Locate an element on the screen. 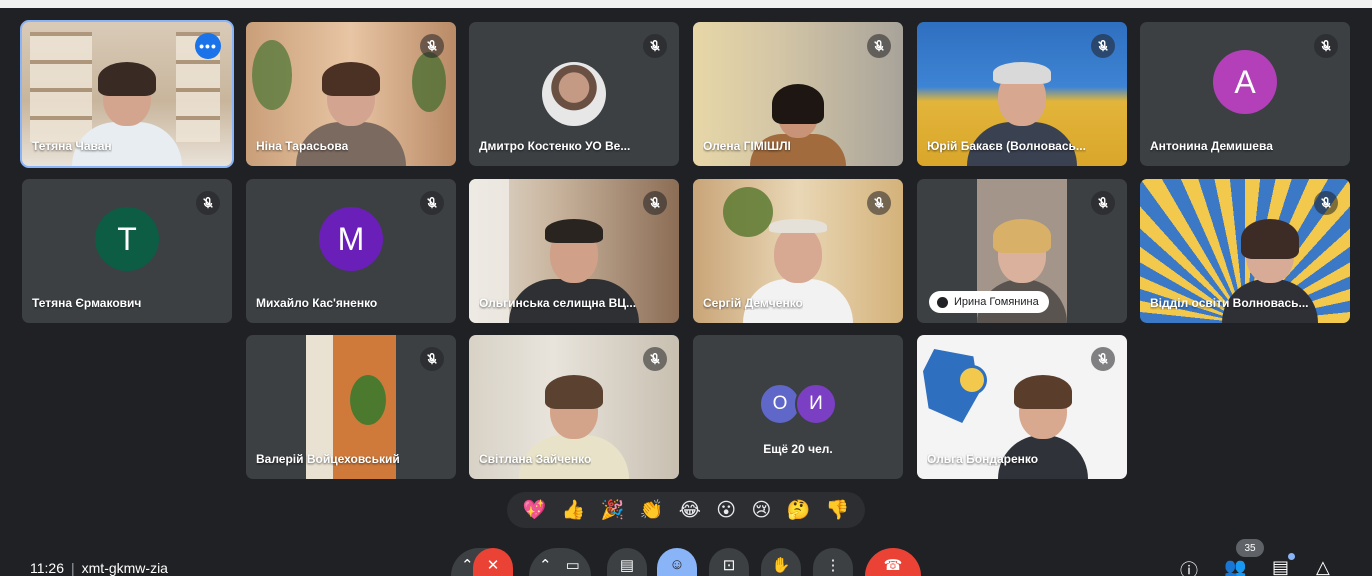 The width and height of the screenshot is (1372, 576). participant-name: Ніна Тарасьова is located at coordinates (302, 146).